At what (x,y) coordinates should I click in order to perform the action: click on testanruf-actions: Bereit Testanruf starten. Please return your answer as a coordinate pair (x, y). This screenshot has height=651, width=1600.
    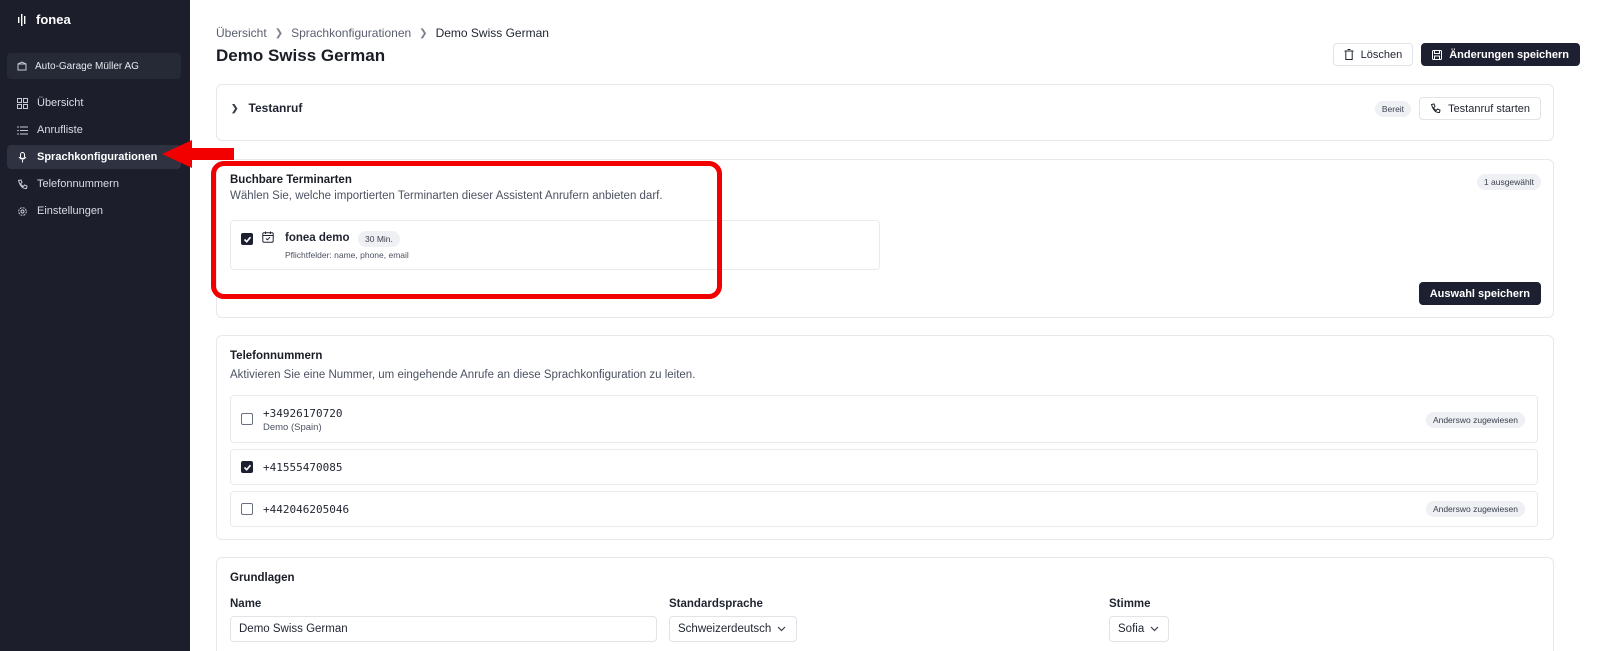
    Looking at the image, I should click on (1457, 108).